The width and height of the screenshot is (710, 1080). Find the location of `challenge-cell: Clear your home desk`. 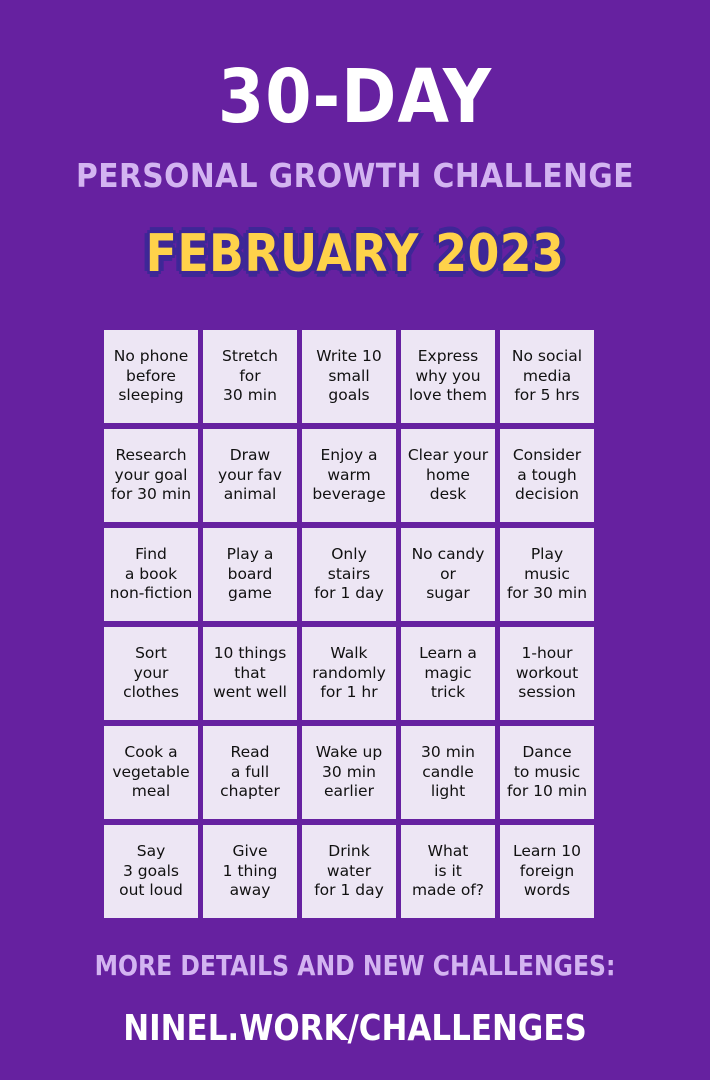

challenge-cell: Clear your home desk is located at coordinates (448, 475).